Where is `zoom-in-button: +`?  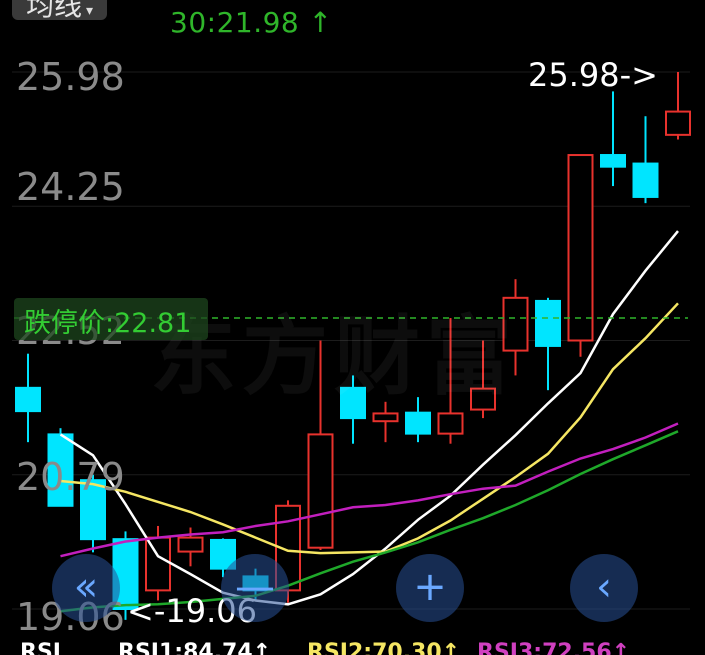
zoom-in-button: + is located at coordinates (430, 588).